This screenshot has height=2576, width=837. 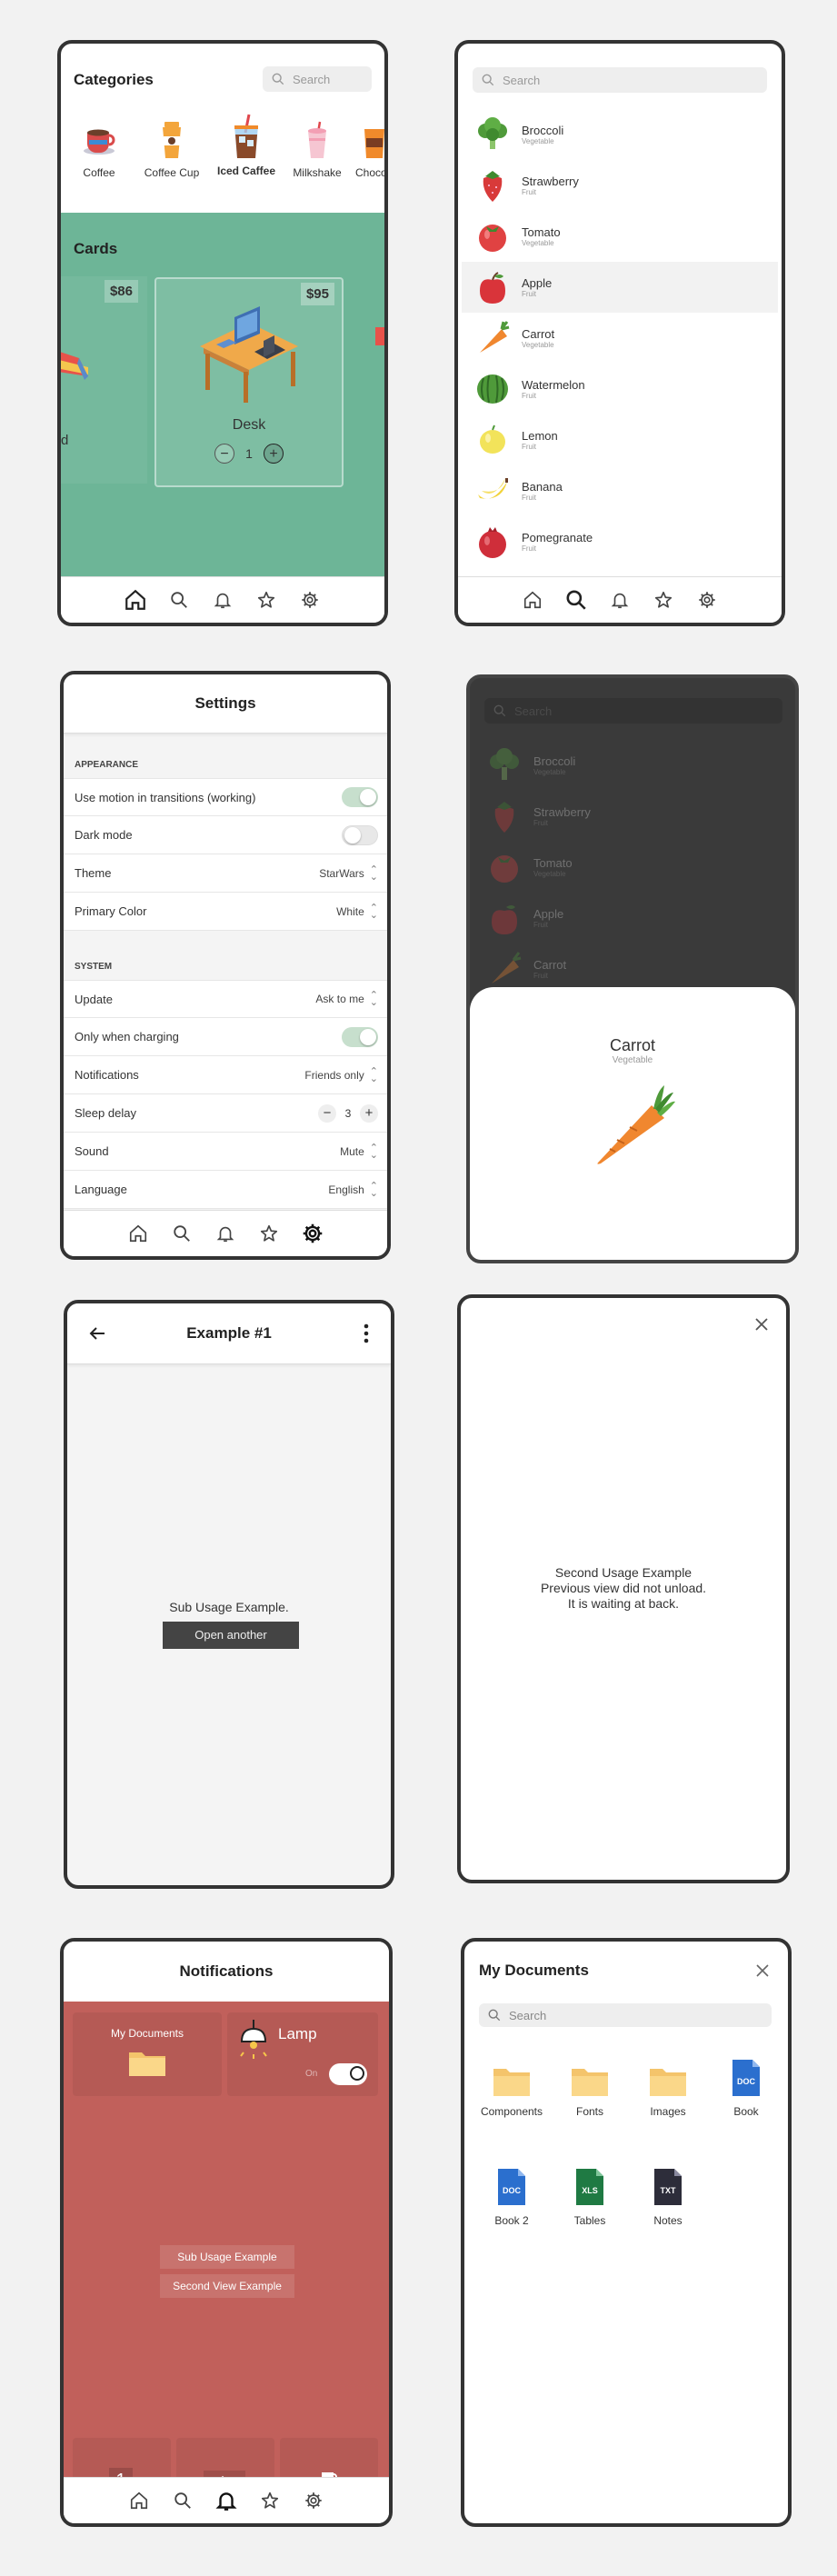 I want to click on list-item: Carrot Vegetable, so click(x=620, y=338).